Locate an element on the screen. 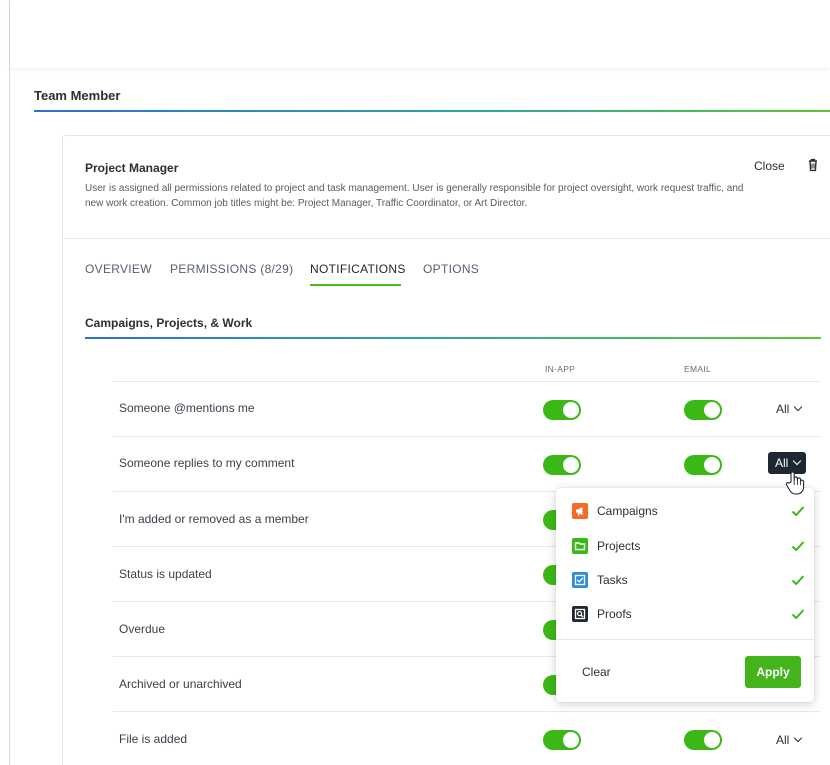 This screenshot has width=830, height=765. group-underline is located at coordinates (453, 338).